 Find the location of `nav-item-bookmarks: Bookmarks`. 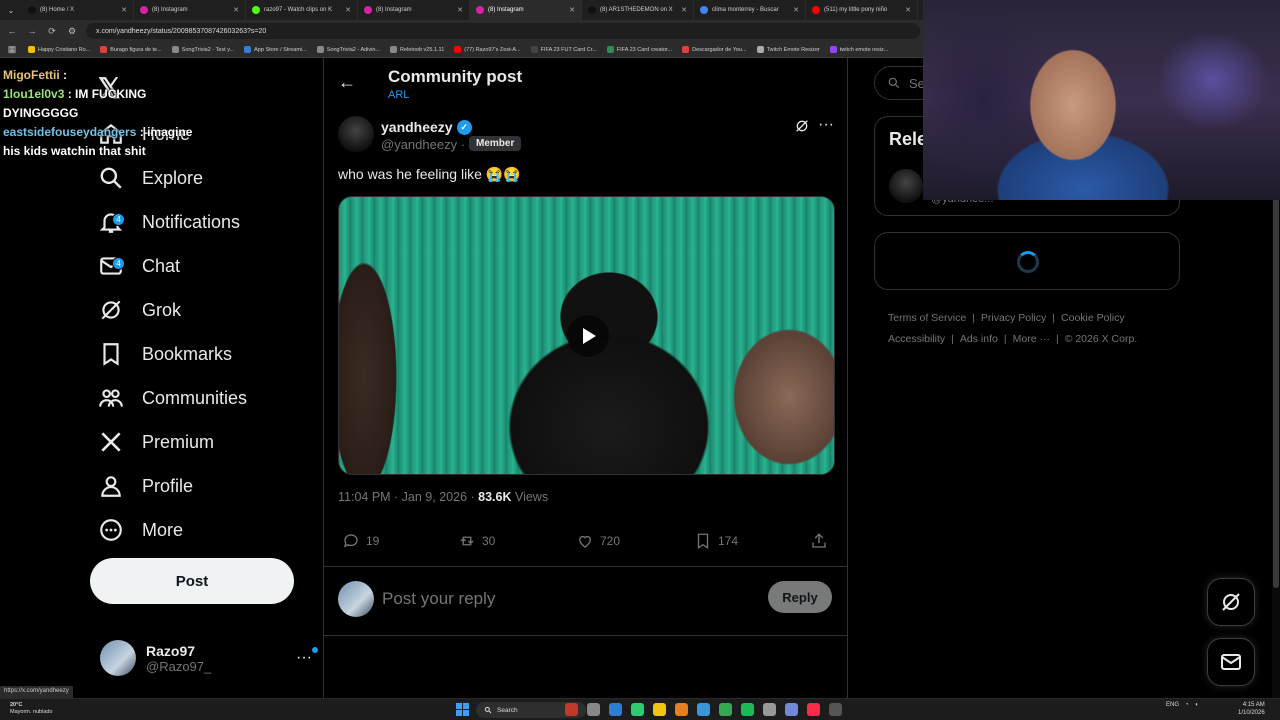

nav-item-bookmarks: Bookmarks is located at coordinates (165, 354).